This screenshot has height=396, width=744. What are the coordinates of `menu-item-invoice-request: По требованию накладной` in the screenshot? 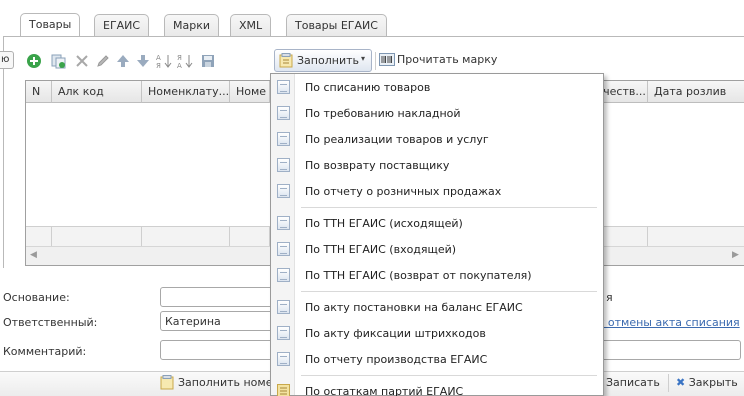 It's located at (437, 114).